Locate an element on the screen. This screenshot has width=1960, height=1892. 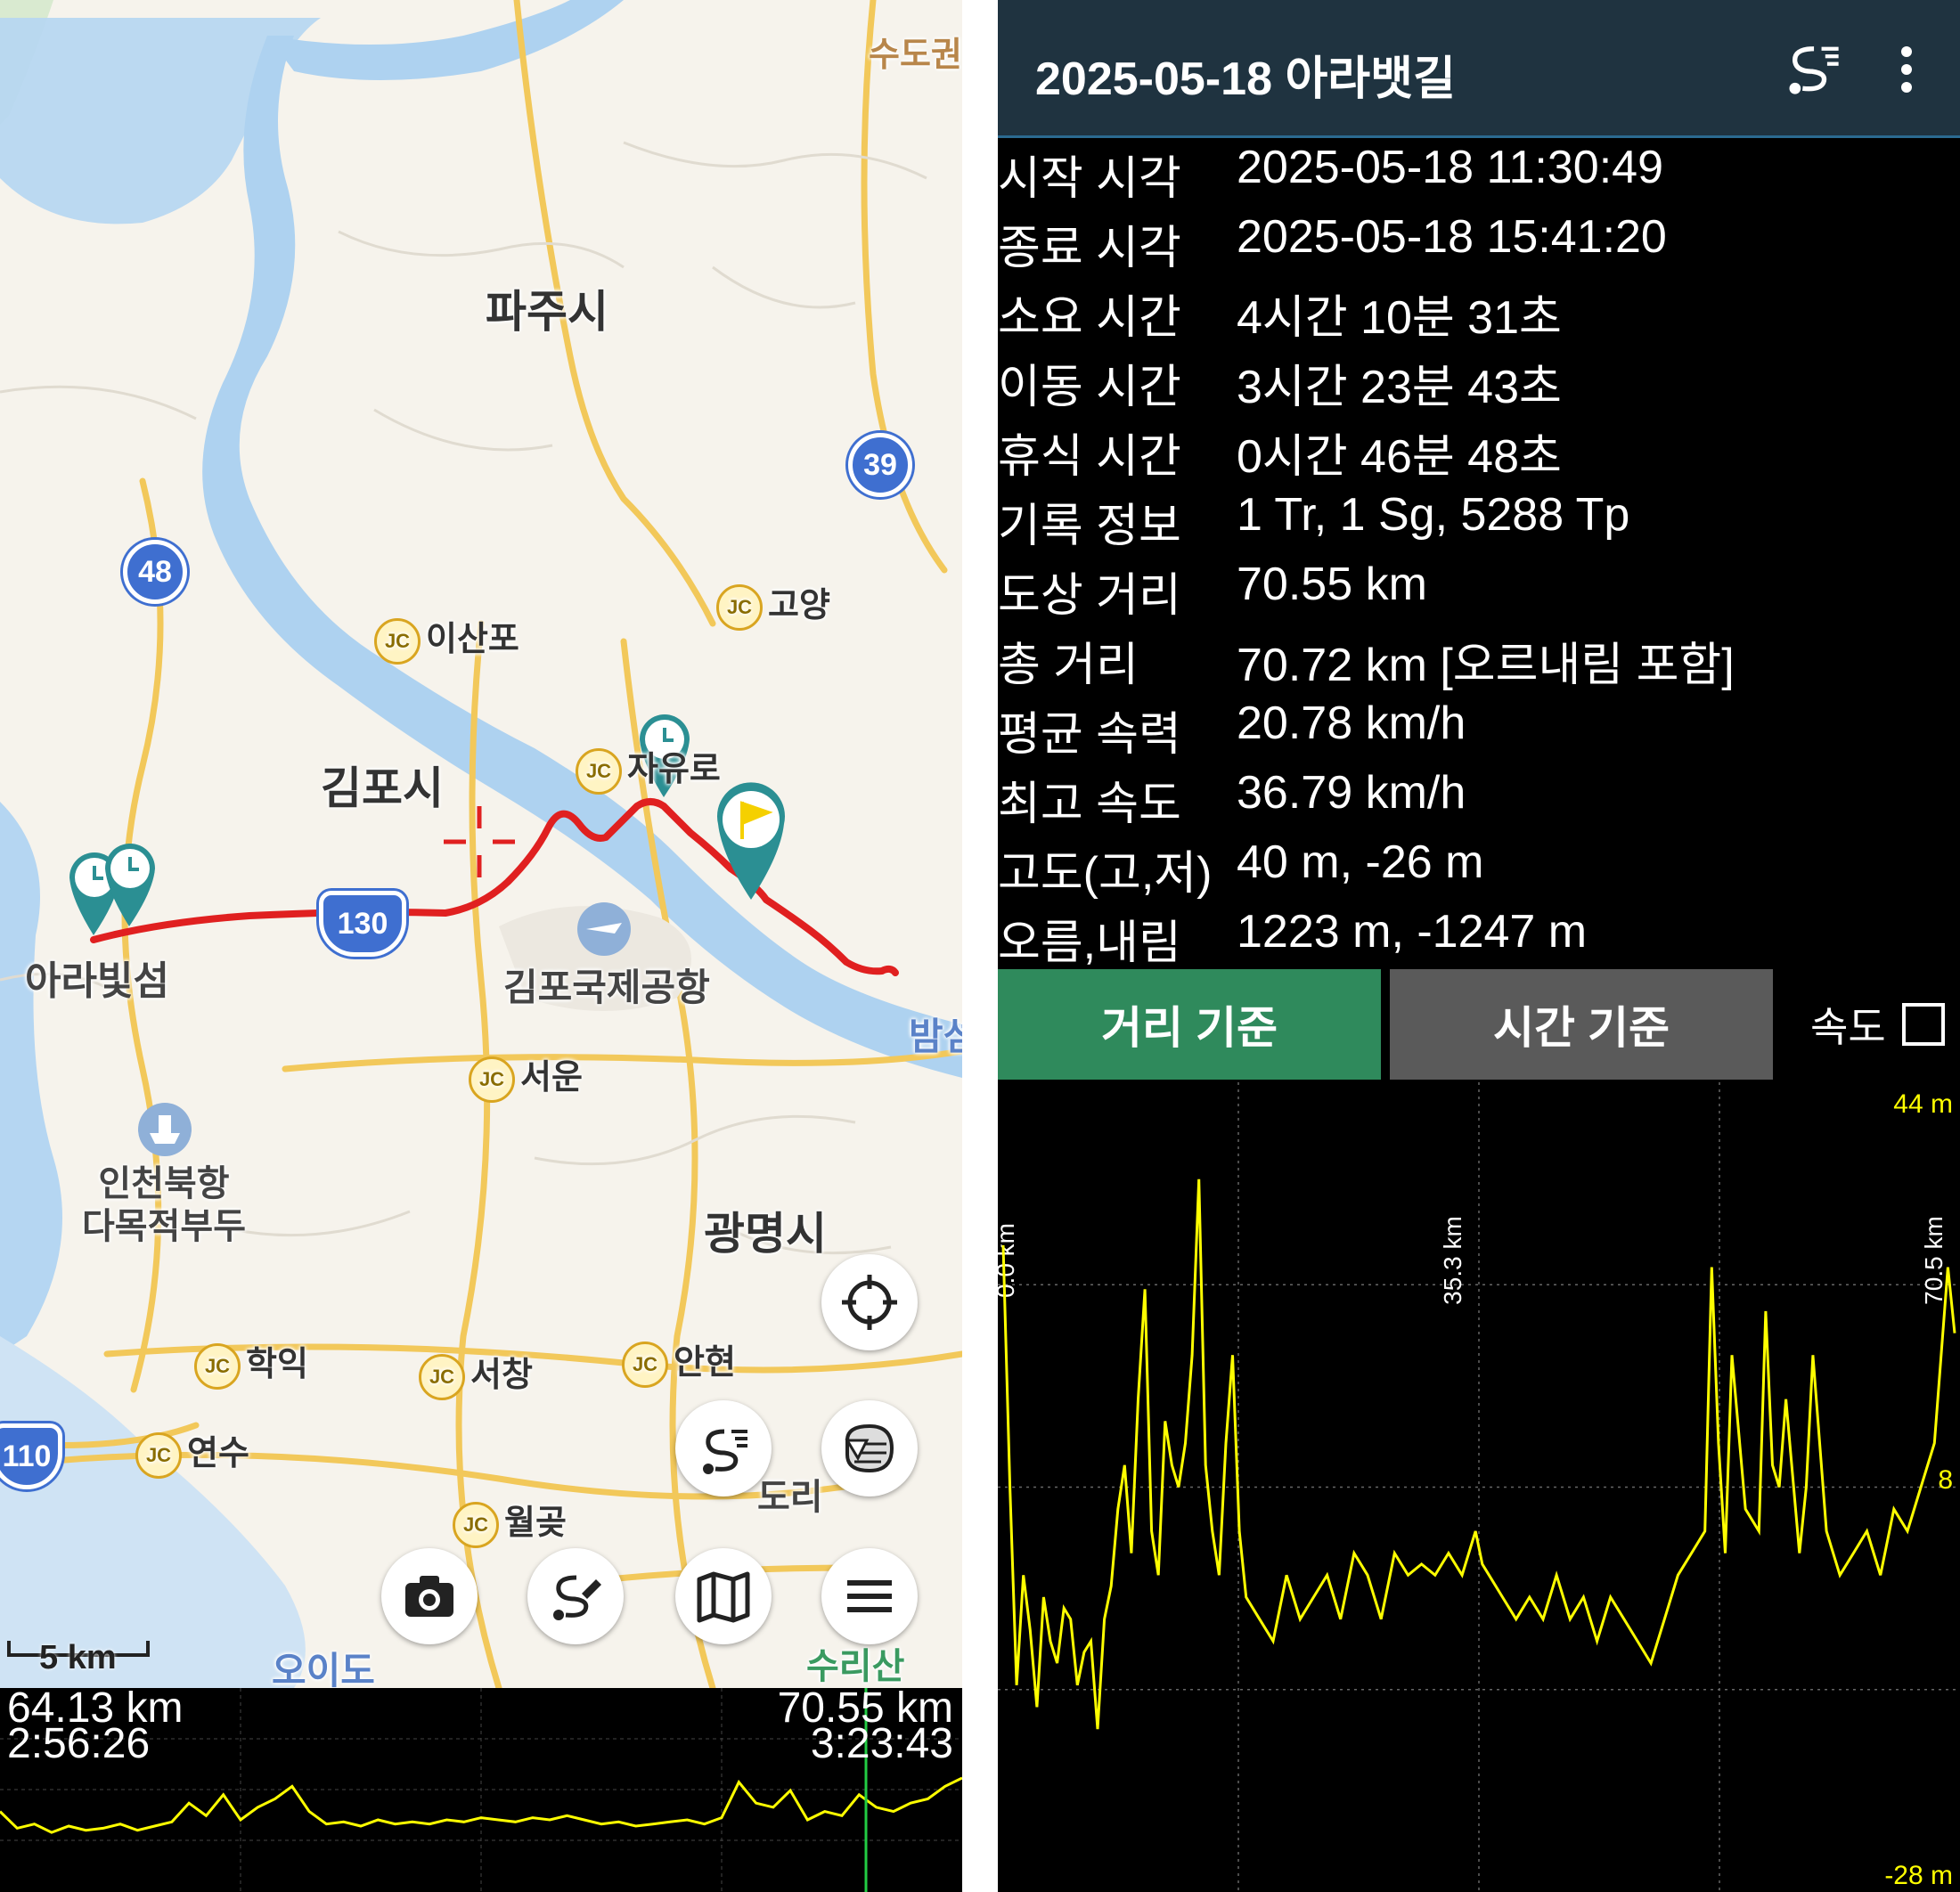
place-label-oido: 오이도 is located at coordinates (323, 1671).